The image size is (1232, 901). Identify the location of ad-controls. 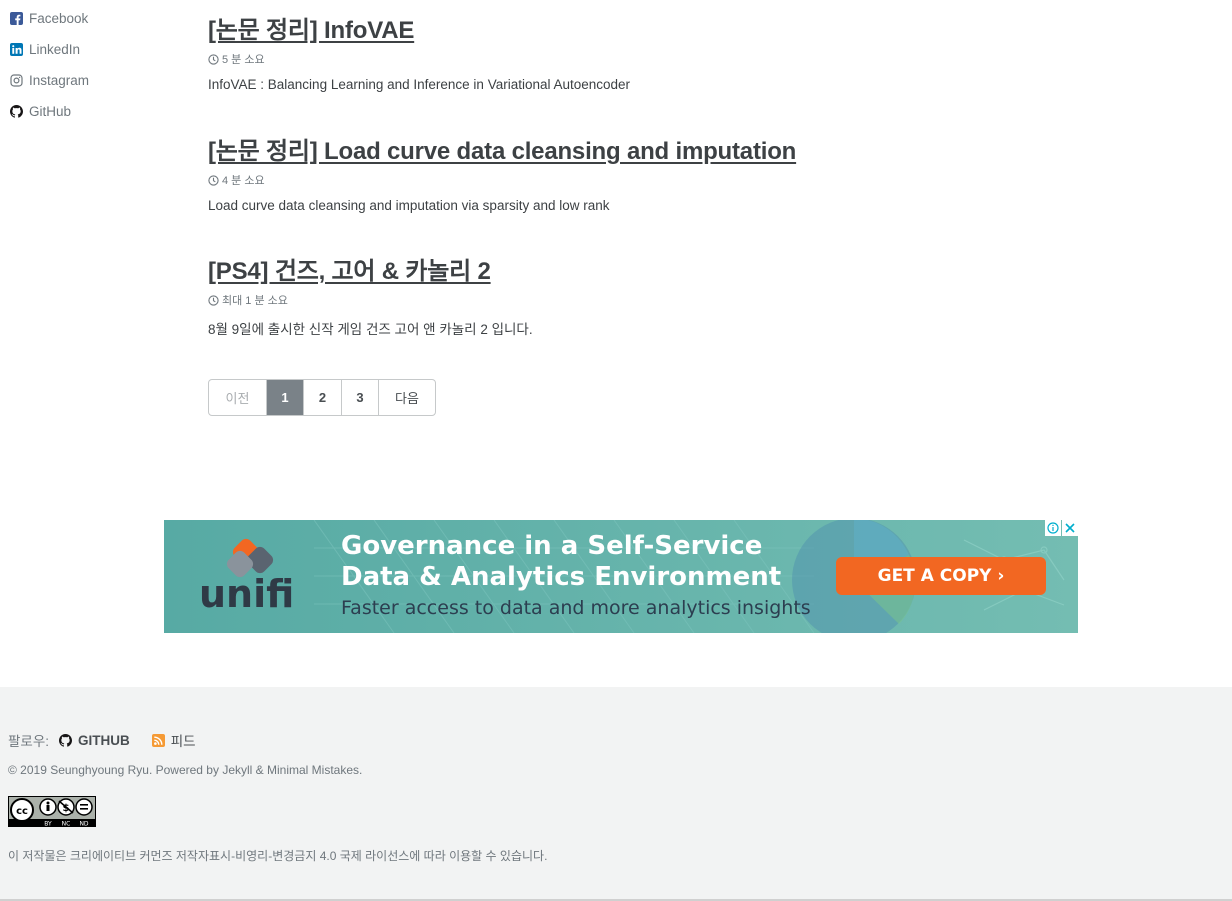
(1061, 528).